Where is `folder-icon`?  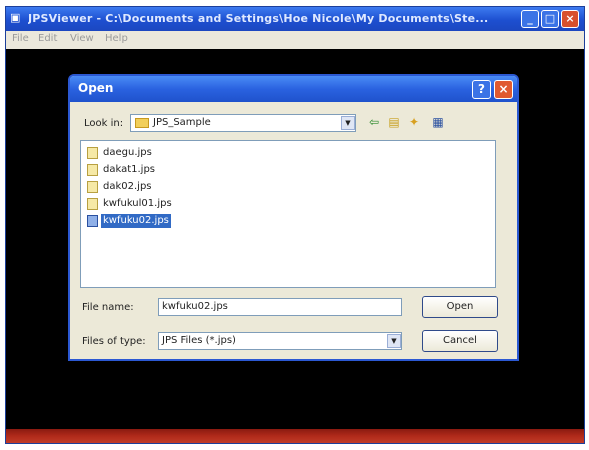 folder-icon is located at coordinates (142, 123).